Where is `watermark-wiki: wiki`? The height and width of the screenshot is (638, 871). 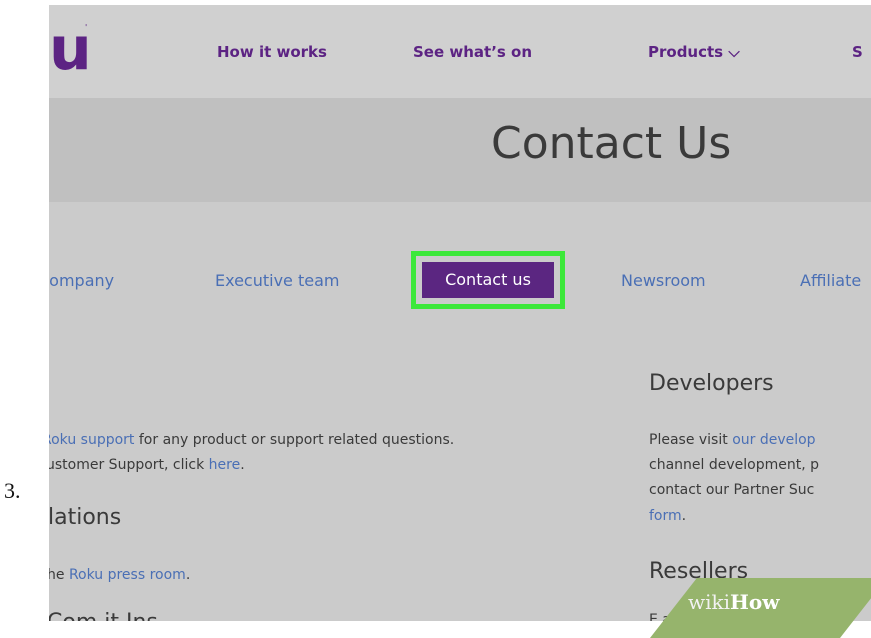
watermark-wiki: wiki is located at coordinates (709, 602).